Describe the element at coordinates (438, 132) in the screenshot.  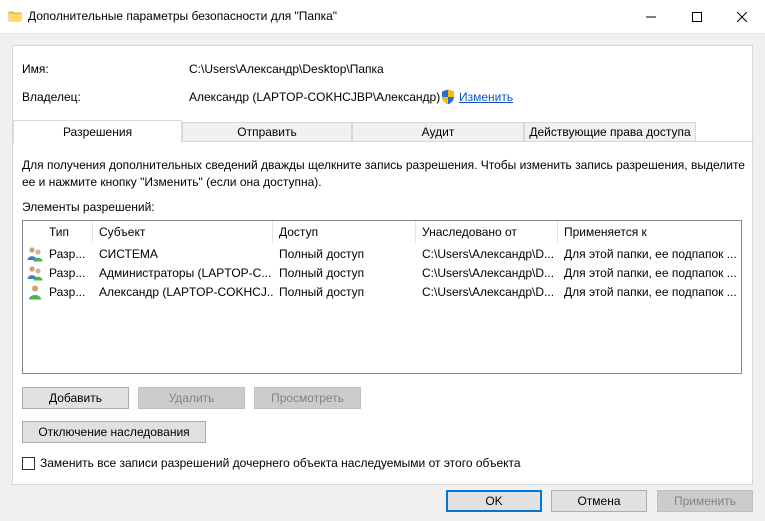
I see `tab-audit: Аудит` at that location.